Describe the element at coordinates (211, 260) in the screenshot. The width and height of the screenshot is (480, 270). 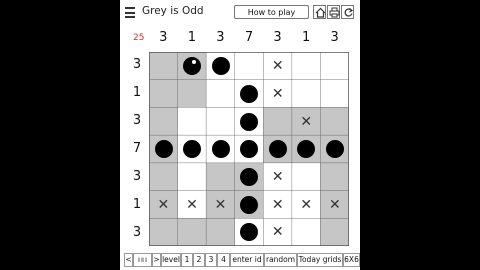
I see `level-3-button: 3` at that location.